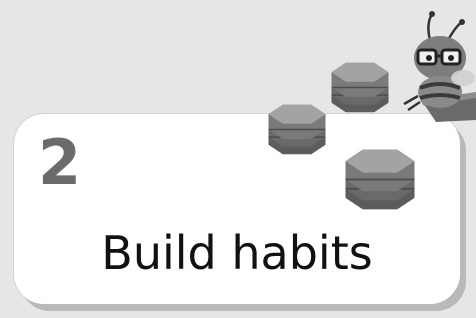 The width and height of the screenshot is (476, 318). Describe the element at coordinates (237, 253) in the screenshot. I see `step-title: Build habits` at that location.